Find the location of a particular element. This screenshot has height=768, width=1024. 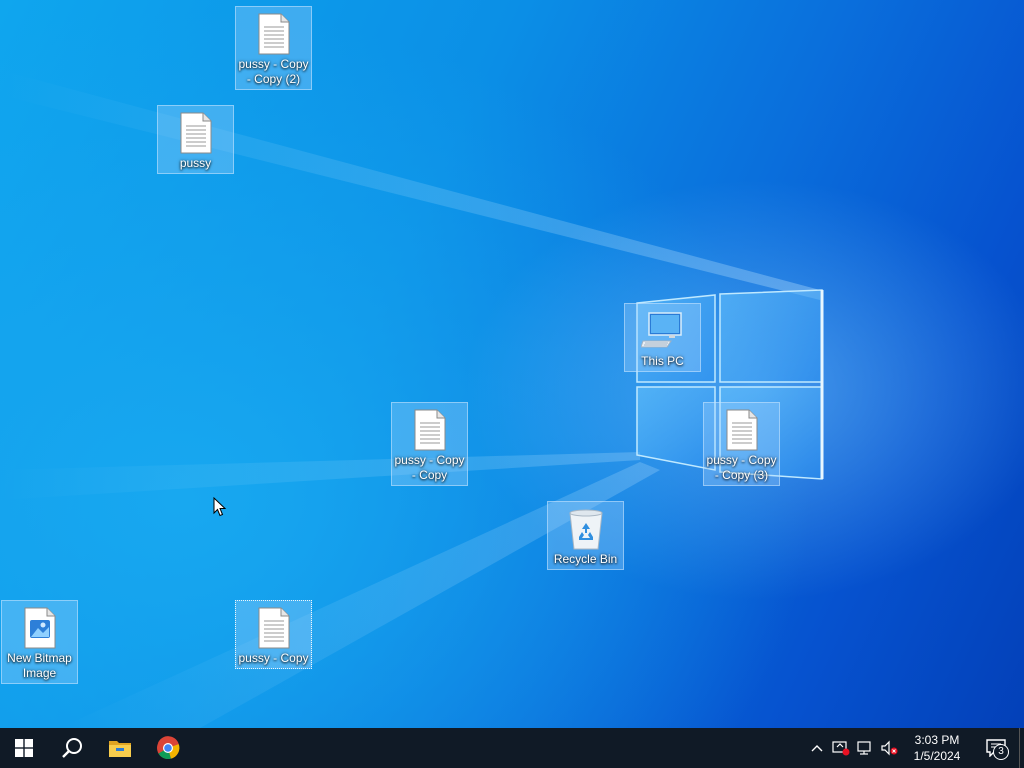

folder-icon is located at coordinates (120, 749).